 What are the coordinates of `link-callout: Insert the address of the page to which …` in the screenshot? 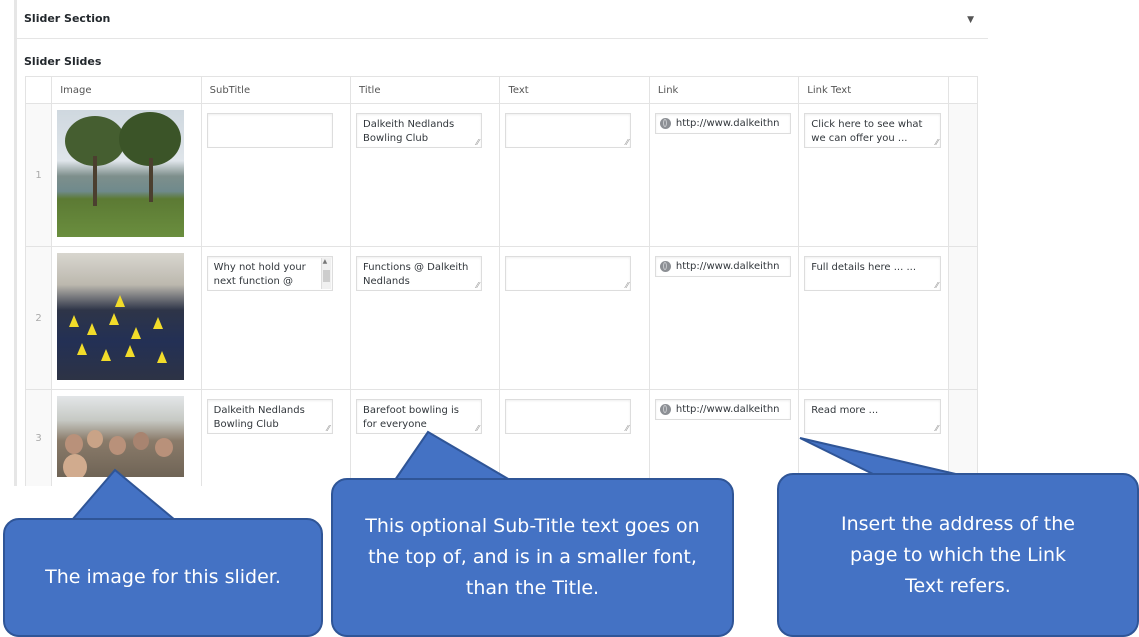 It's located at (958, 555).